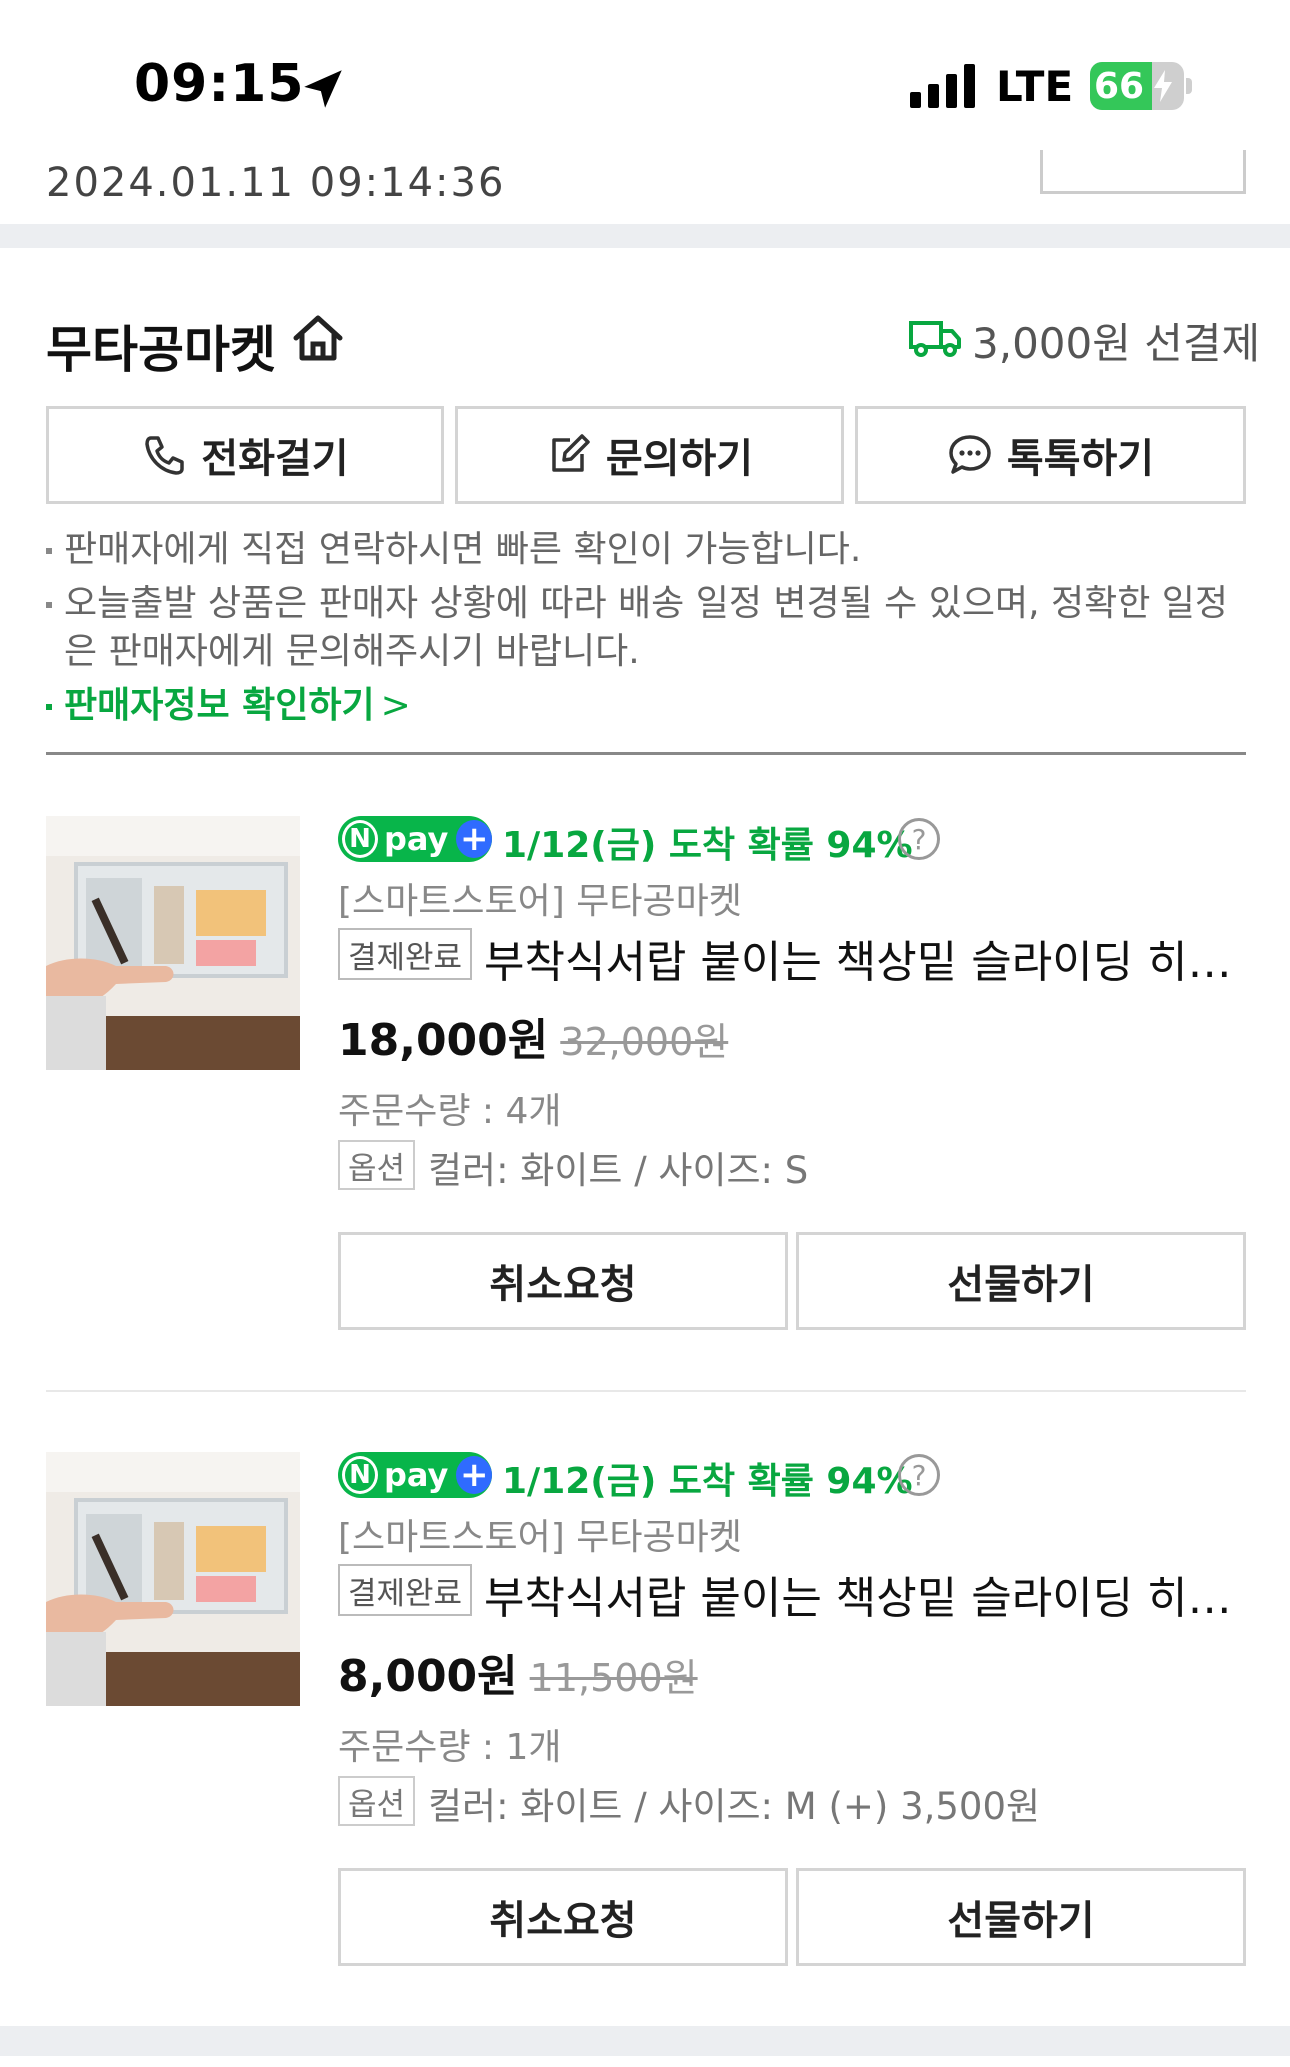 Image resolution: width=1290 pixels, height=2067 pixels. I want to click on shipping-fee: 3,000원 선결제, so click(1116, 343).